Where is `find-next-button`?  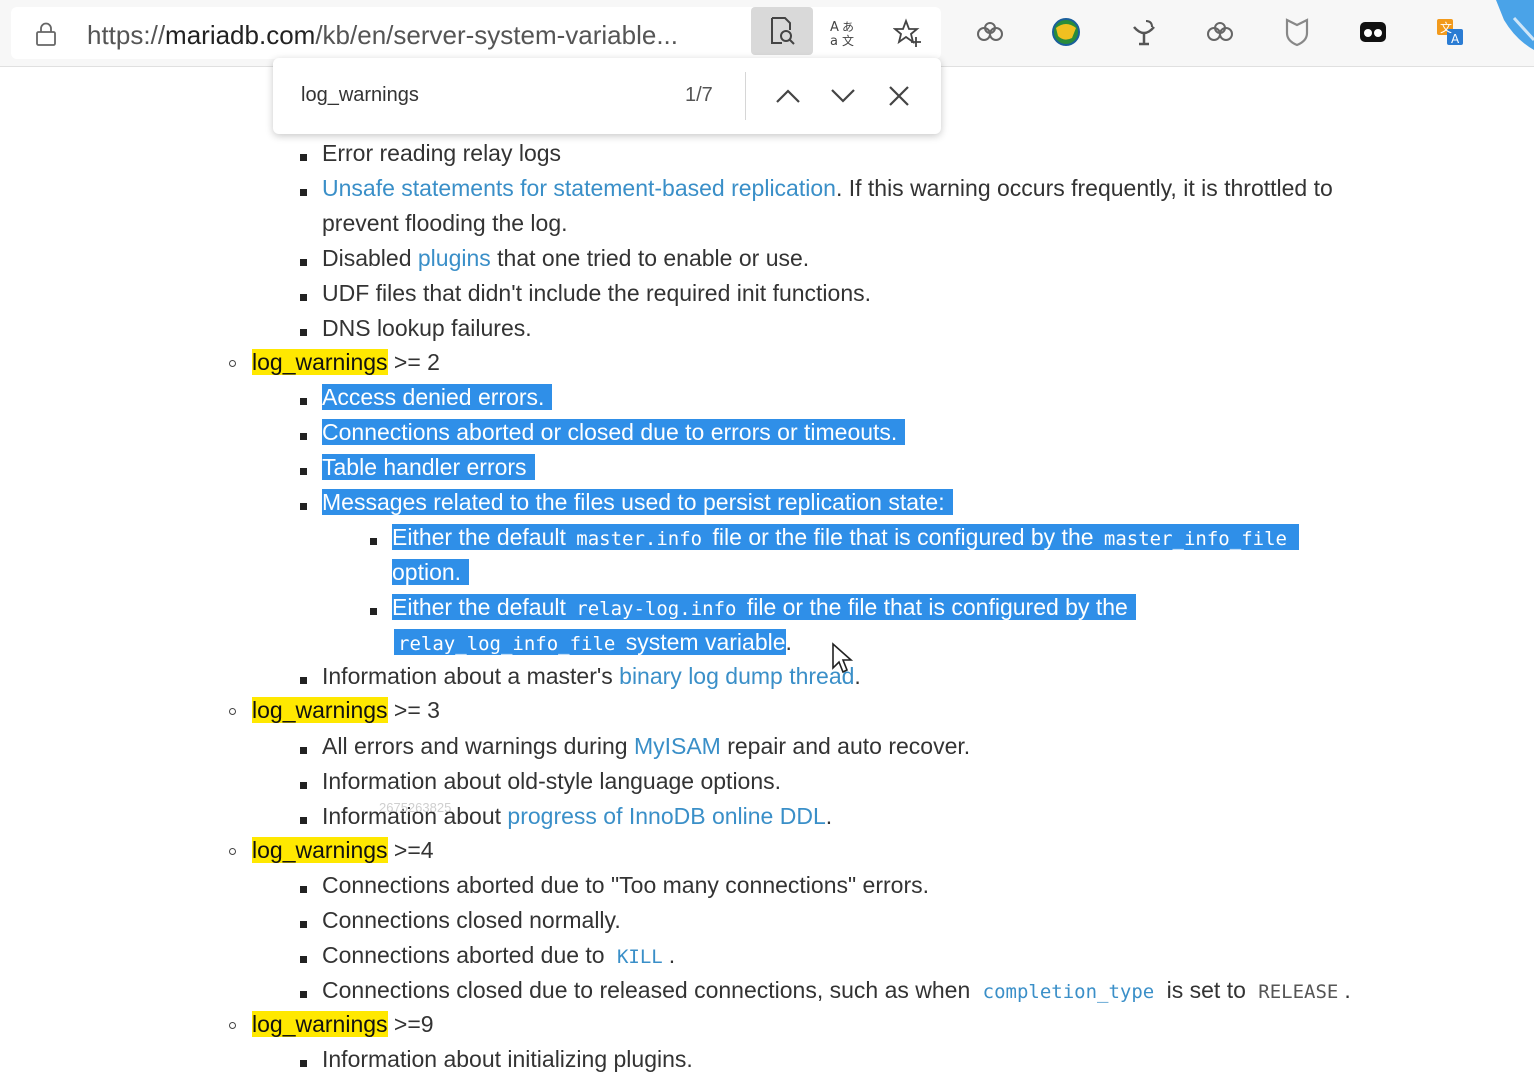
find-next-button is located at coordinates (843, 96).